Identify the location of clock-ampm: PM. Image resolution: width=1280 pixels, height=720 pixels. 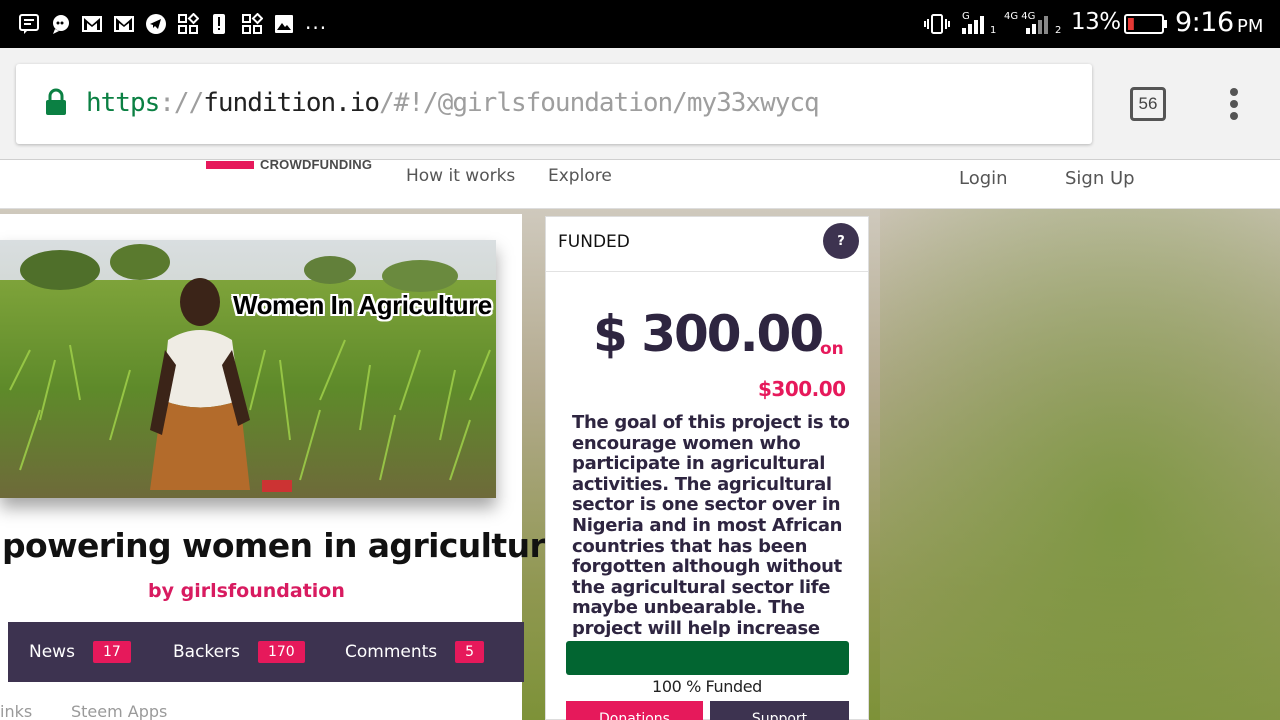
(1250, 26).